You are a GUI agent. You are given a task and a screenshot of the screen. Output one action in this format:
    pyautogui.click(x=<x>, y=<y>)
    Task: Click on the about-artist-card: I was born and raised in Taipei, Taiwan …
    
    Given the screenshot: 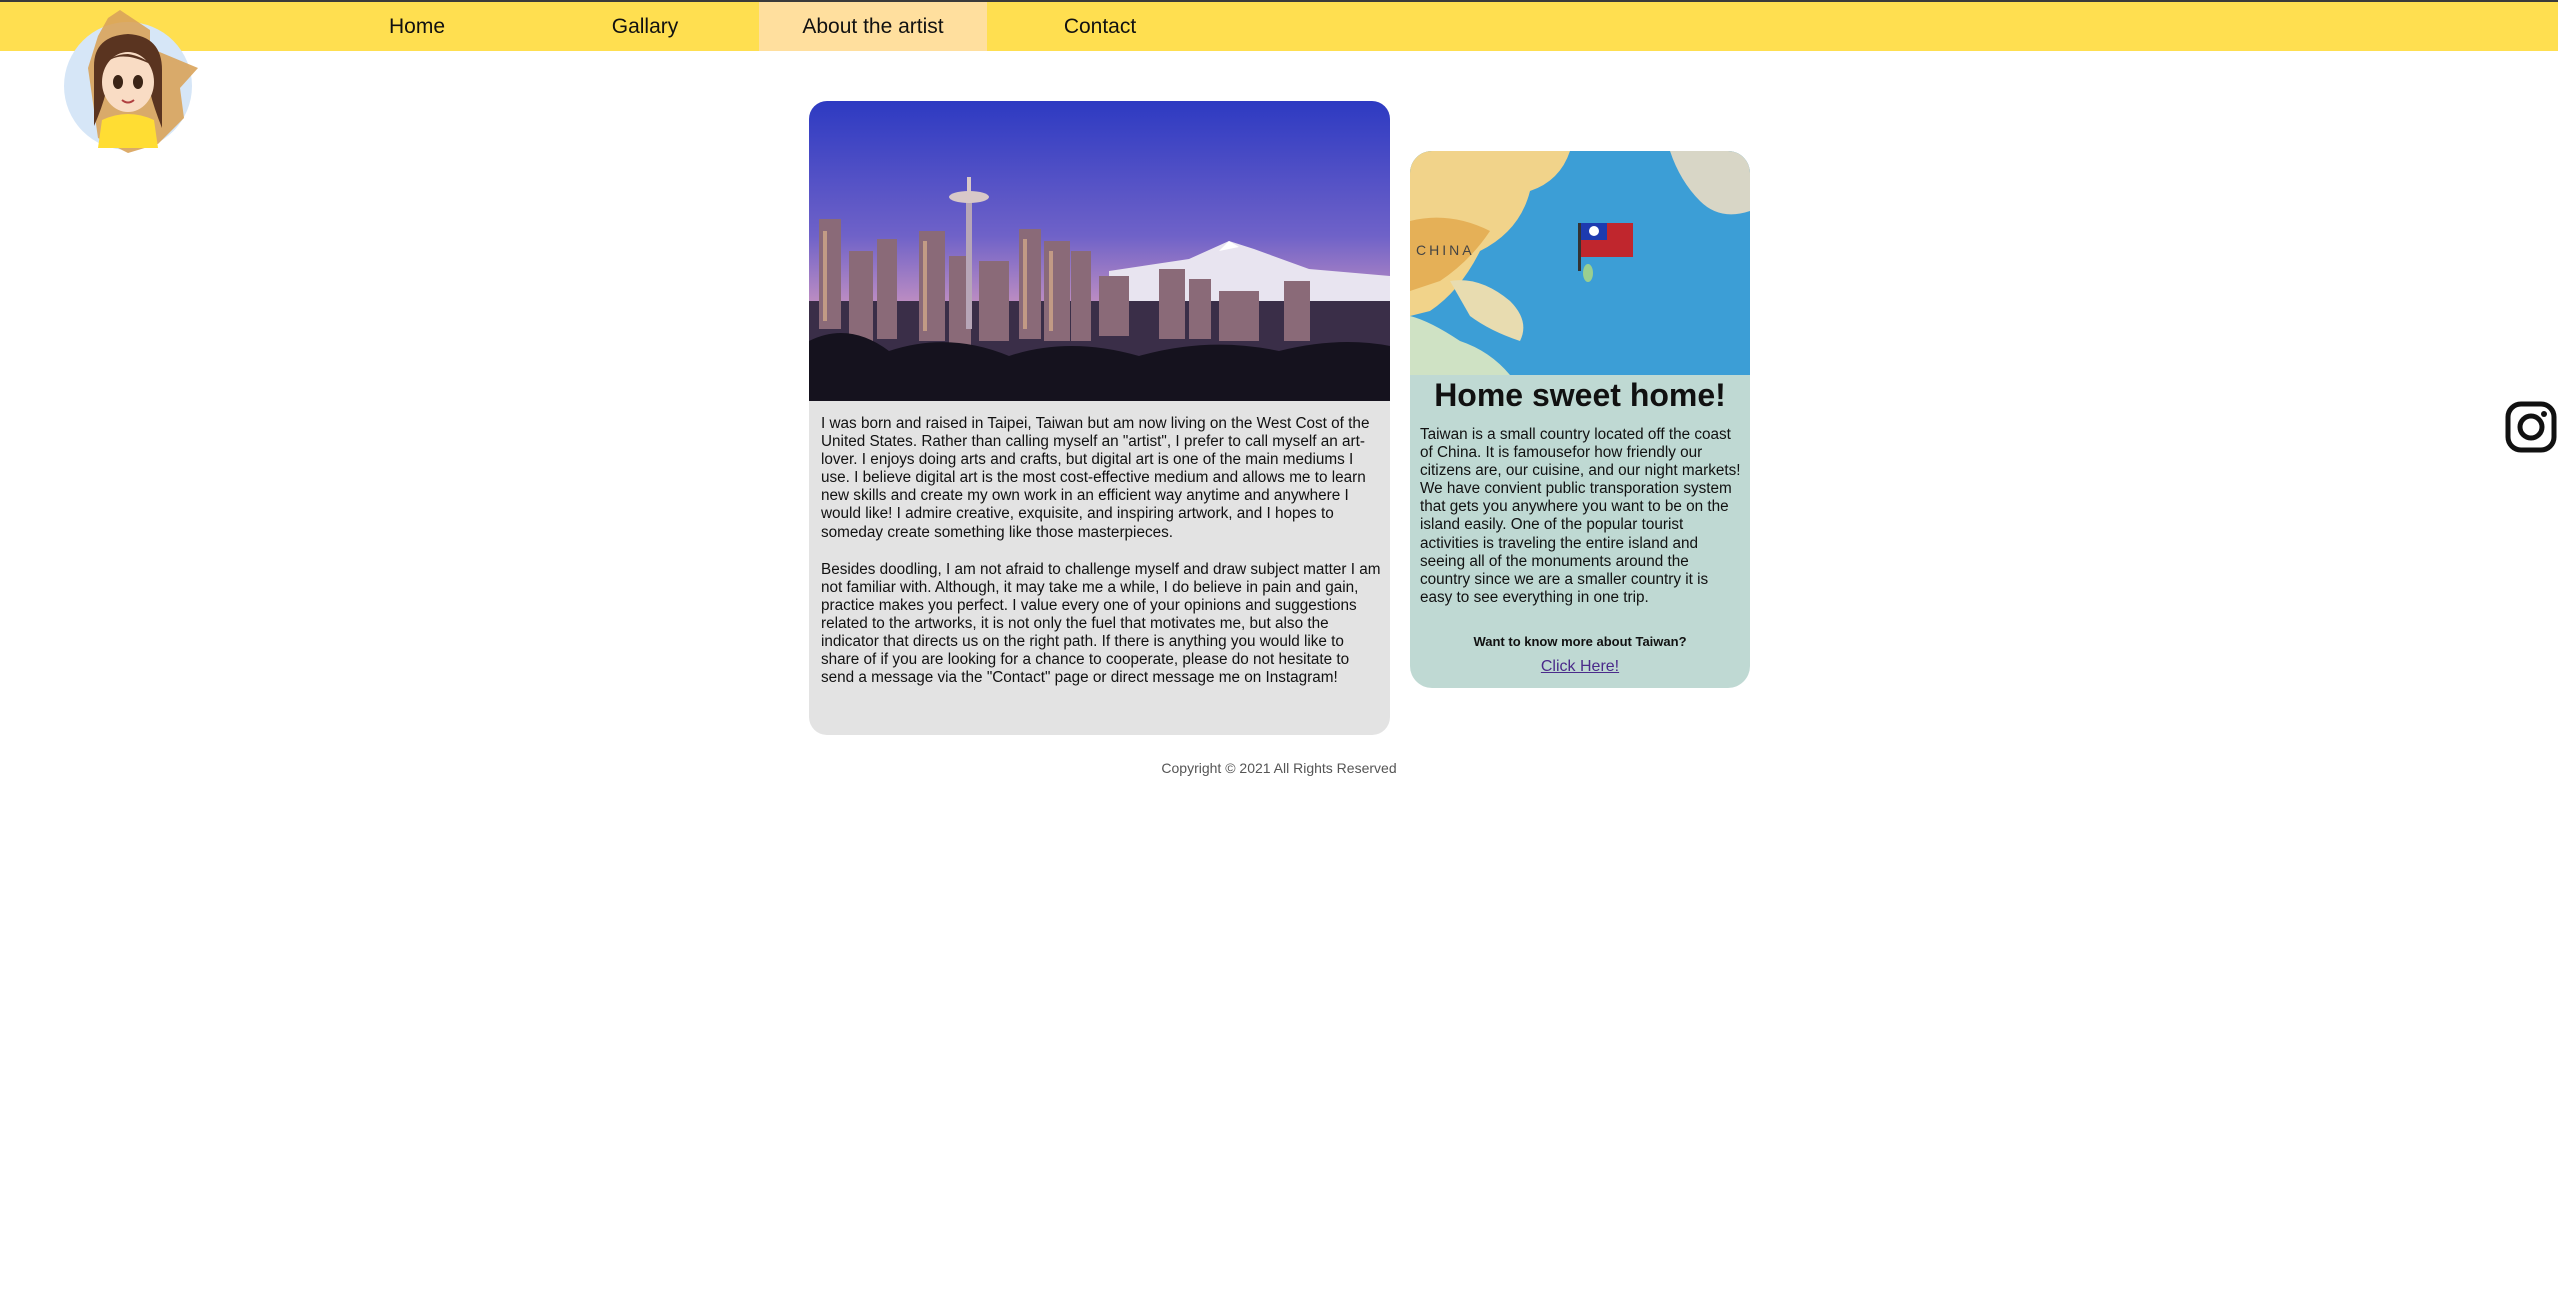 What is the action you would take?
    pyautogui.click(x=1099, y=418)
    